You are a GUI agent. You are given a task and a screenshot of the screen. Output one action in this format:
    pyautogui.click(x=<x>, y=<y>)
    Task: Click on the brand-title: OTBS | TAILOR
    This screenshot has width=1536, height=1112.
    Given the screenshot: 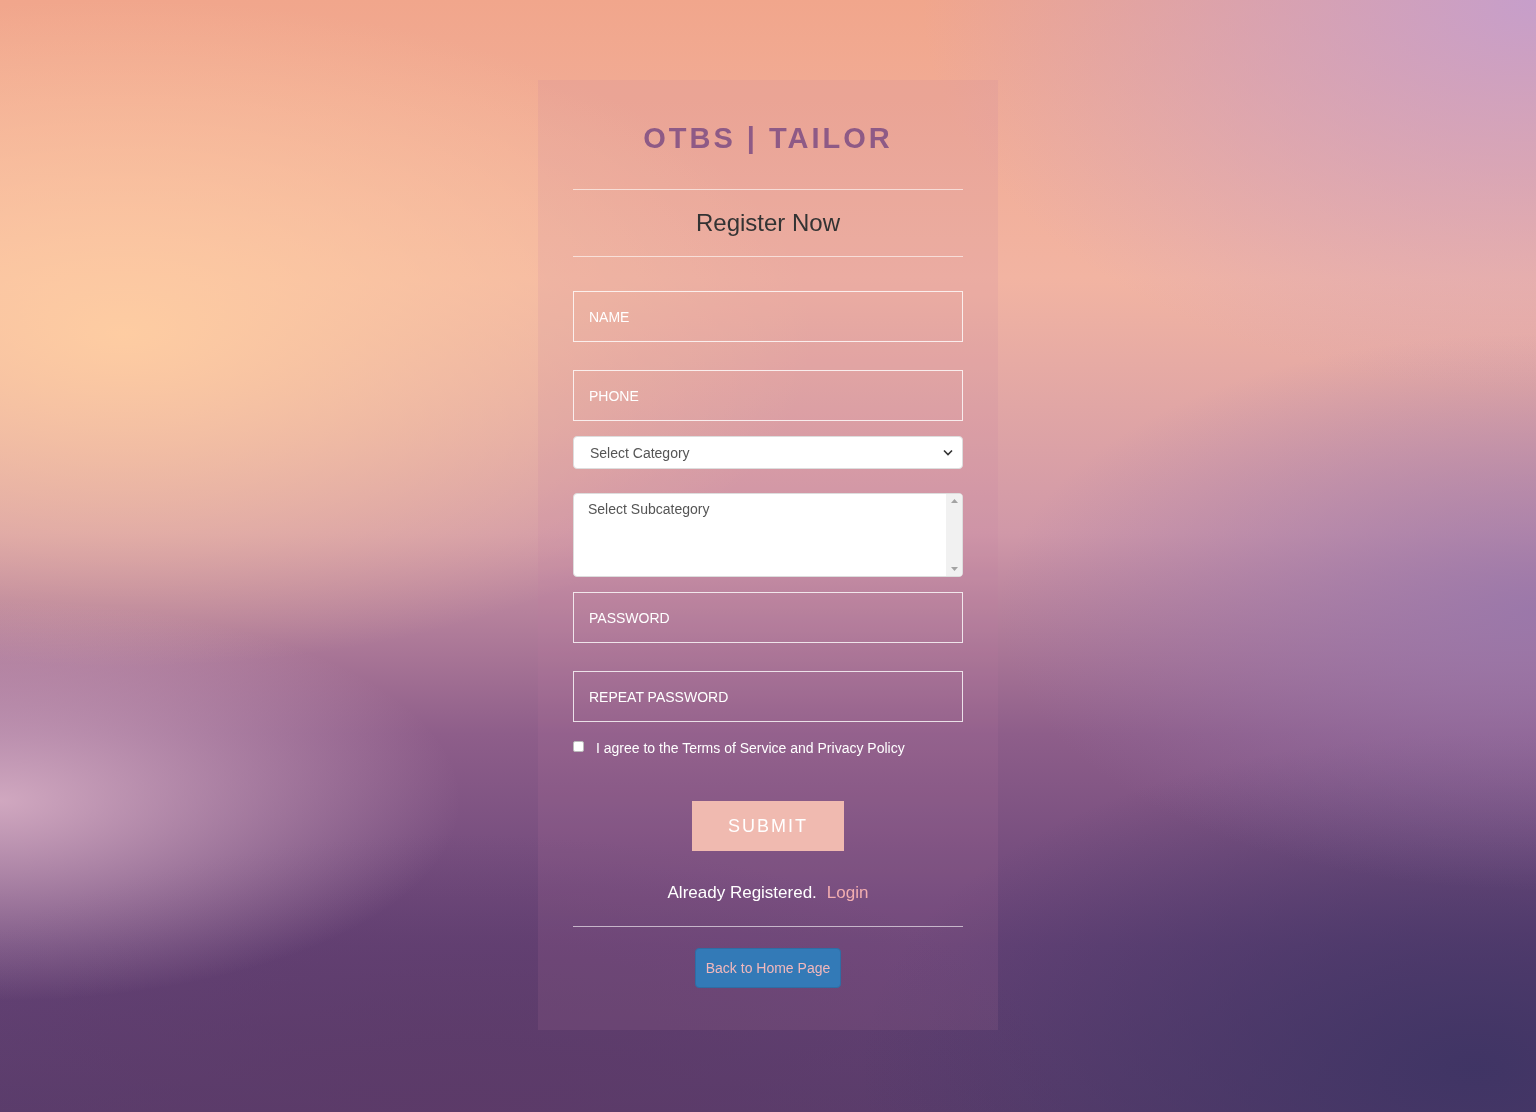 What is the action you would take?
    pyautogui.click(x=768, y=138)
    